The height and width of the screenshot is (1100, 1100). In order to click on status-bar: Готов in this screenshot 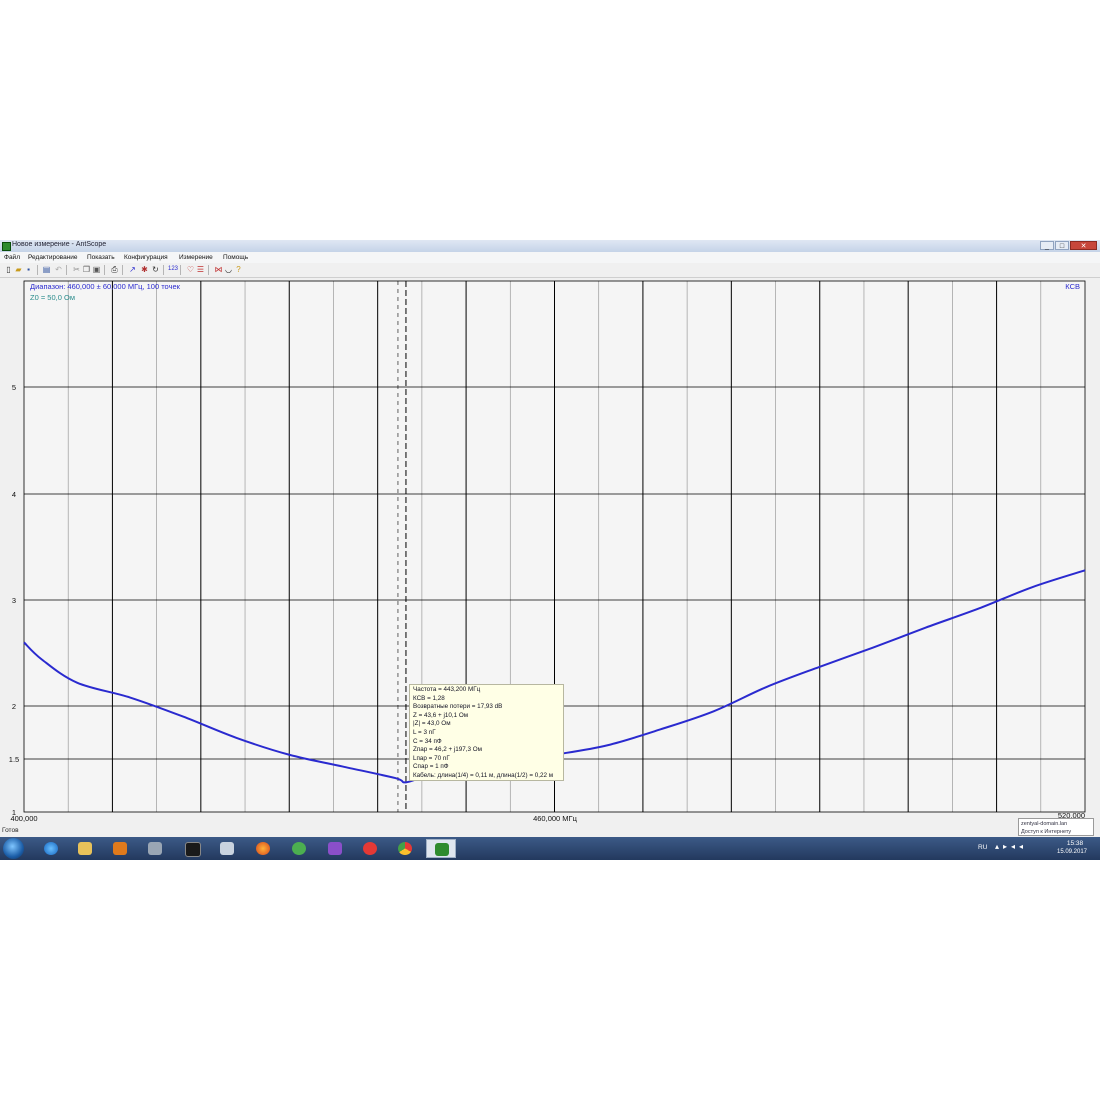, I will do `click(550, 831)`.